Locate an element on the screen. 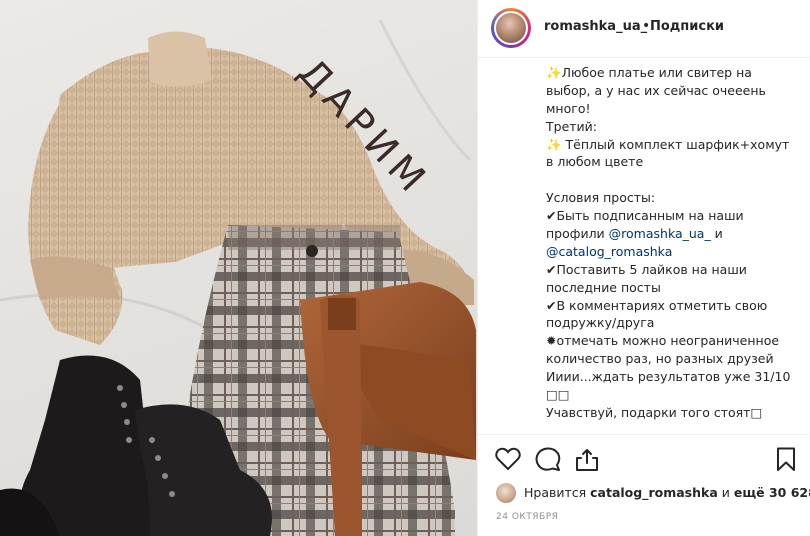 This screenshot has height=536, width=810. caption-line: количество раз, но разных друзей is located at coordinates (660, 359).